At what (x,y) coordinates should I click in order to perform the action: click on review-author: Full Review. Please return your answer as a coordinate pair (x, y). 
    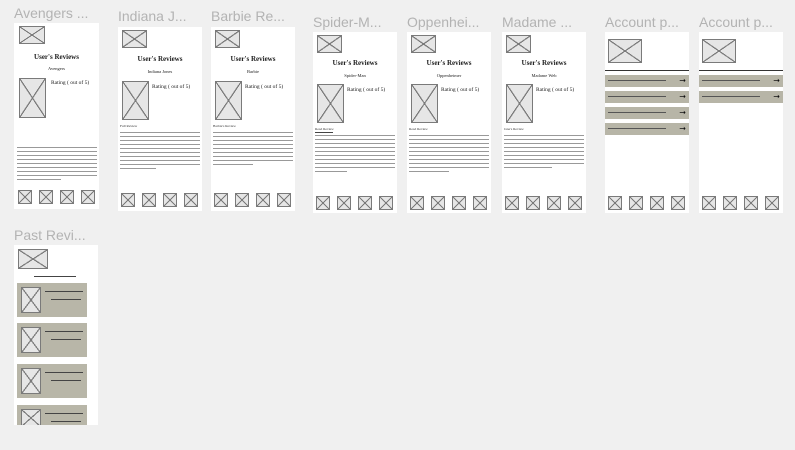
    Looking at the image, I should click on (129, 126).